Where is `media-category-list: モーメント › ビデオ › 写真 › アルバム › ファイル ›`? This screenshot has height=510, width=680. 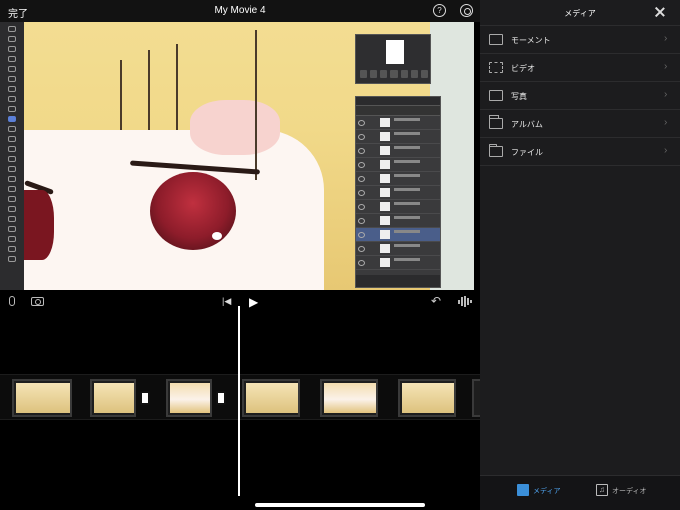
media-category-list: モーメント › ビデオ › 写真 › アルバム › ファイル › is located at coordinates (580, 96).